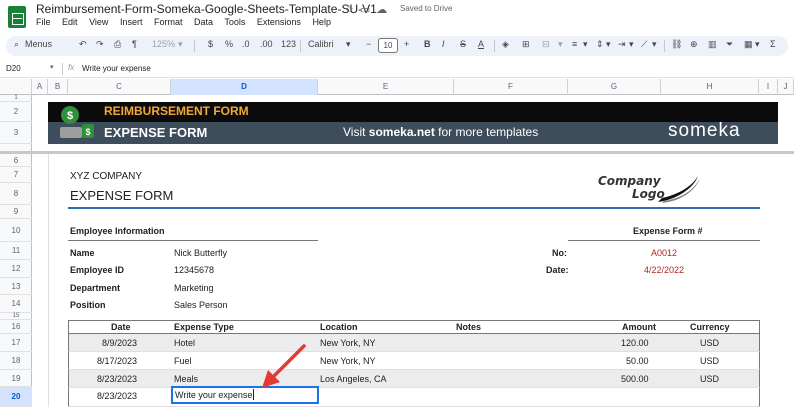 The image size is (794, 407). Describe the element at coordinates (16, 251) in the screenshot. I see `row-header: 11` at that location.